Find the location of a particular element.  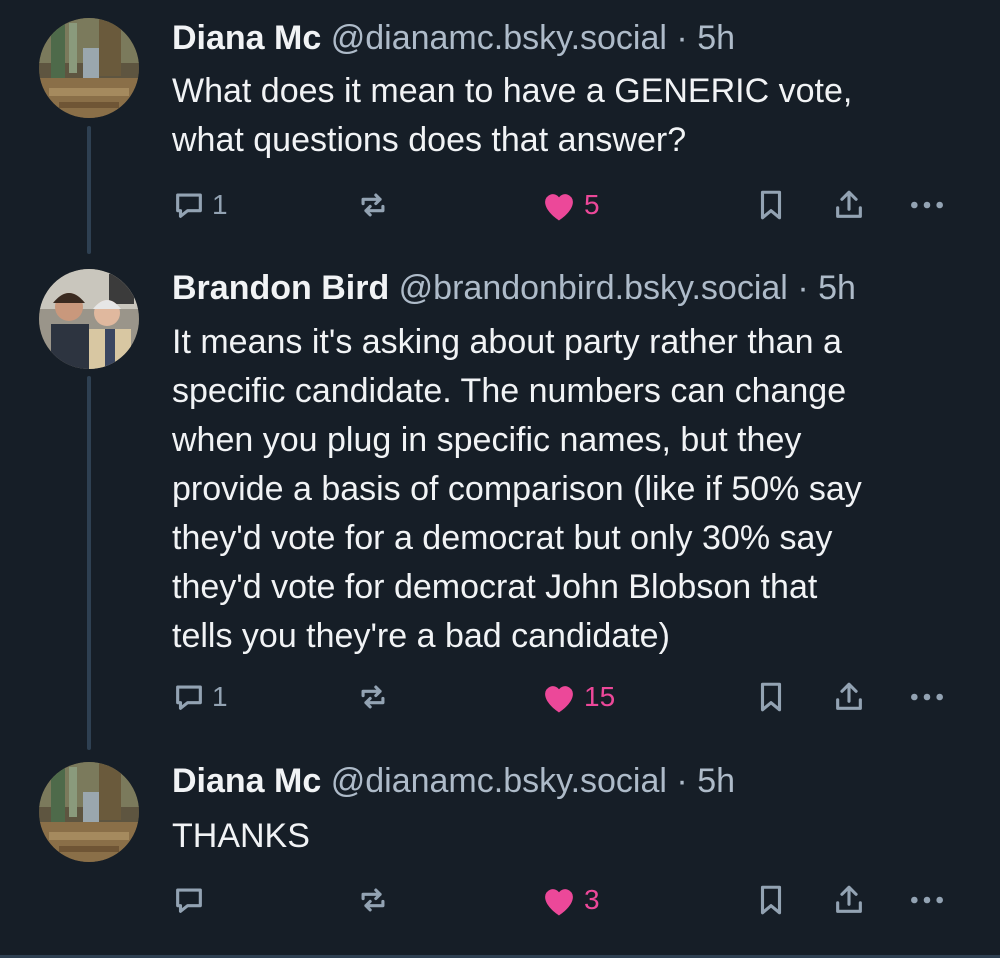

post-actions: 1 15 is located at coordinates (572, 697).